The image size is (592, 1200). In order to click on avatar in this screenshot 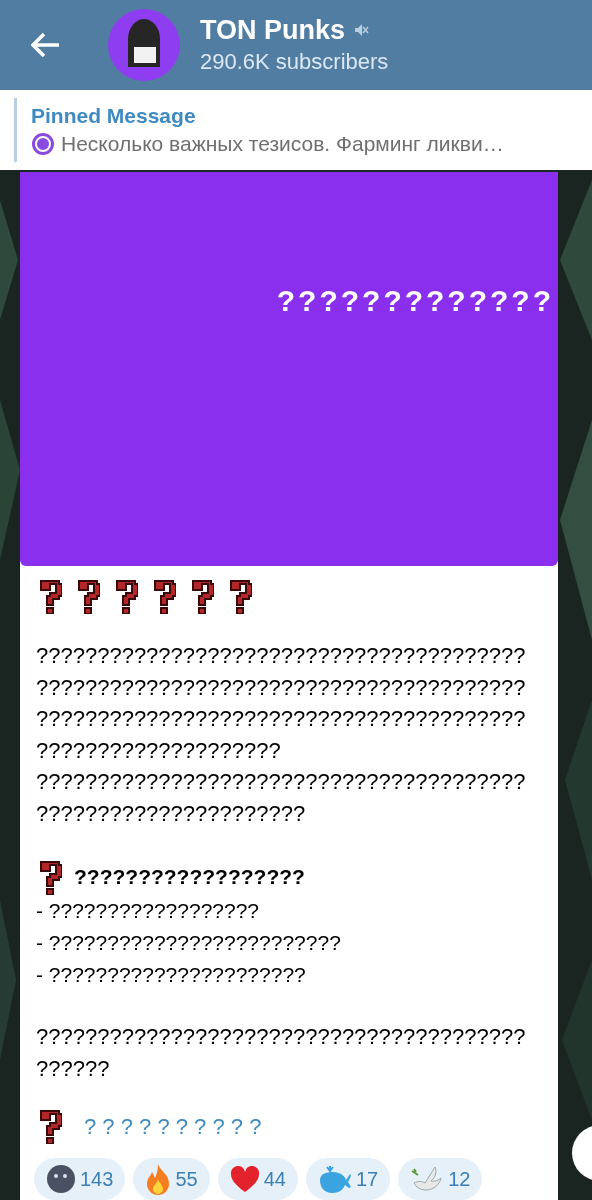, I will do `click(144, 45)`.